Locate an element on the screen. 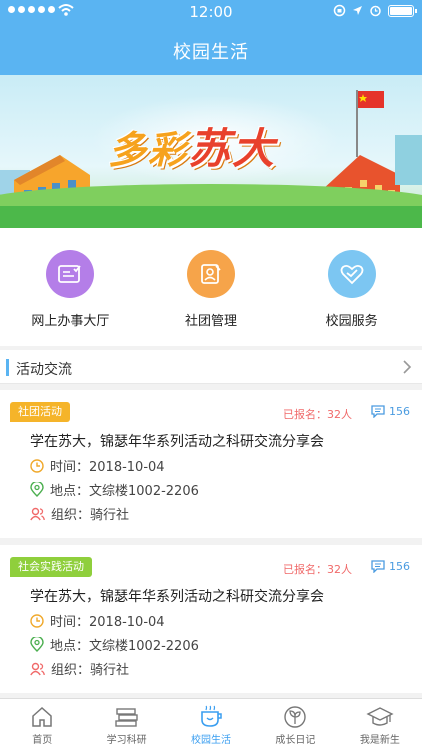  banner-title: 多彩苏大 is located at coordinates (192, 148).